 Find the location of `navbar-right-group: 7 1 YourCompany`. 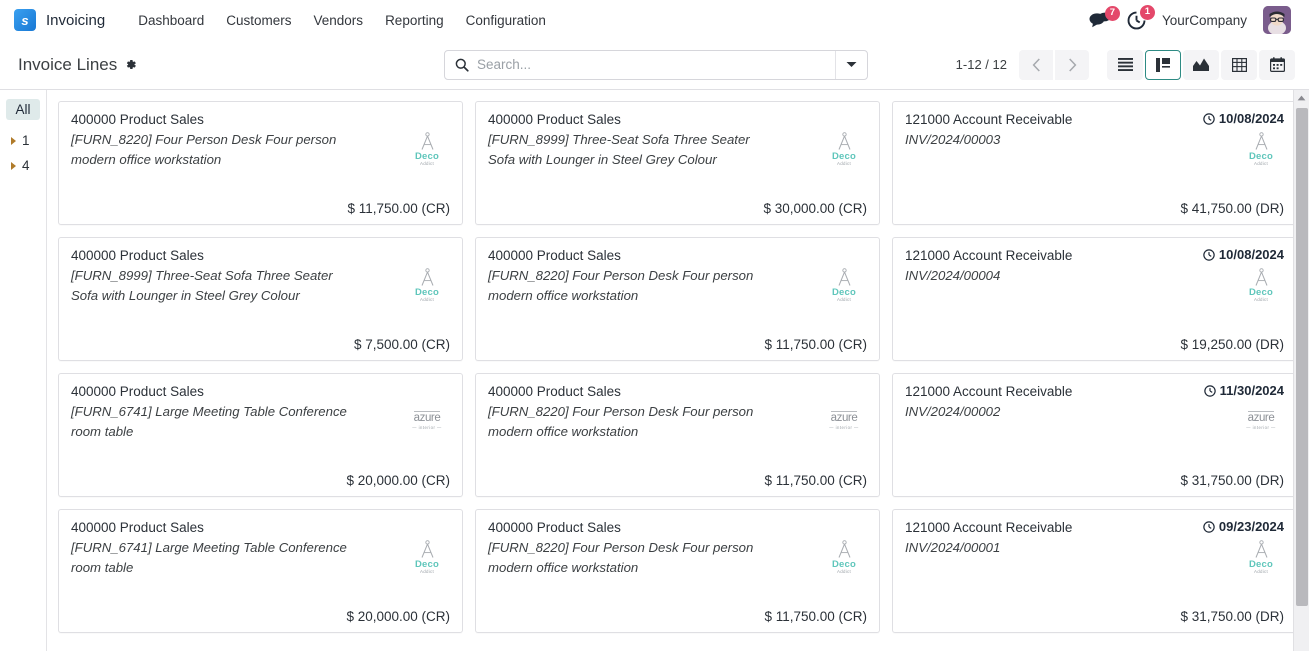

navbar-right-group: 7 1 YourCompany is located at coordinates (1193, 19).